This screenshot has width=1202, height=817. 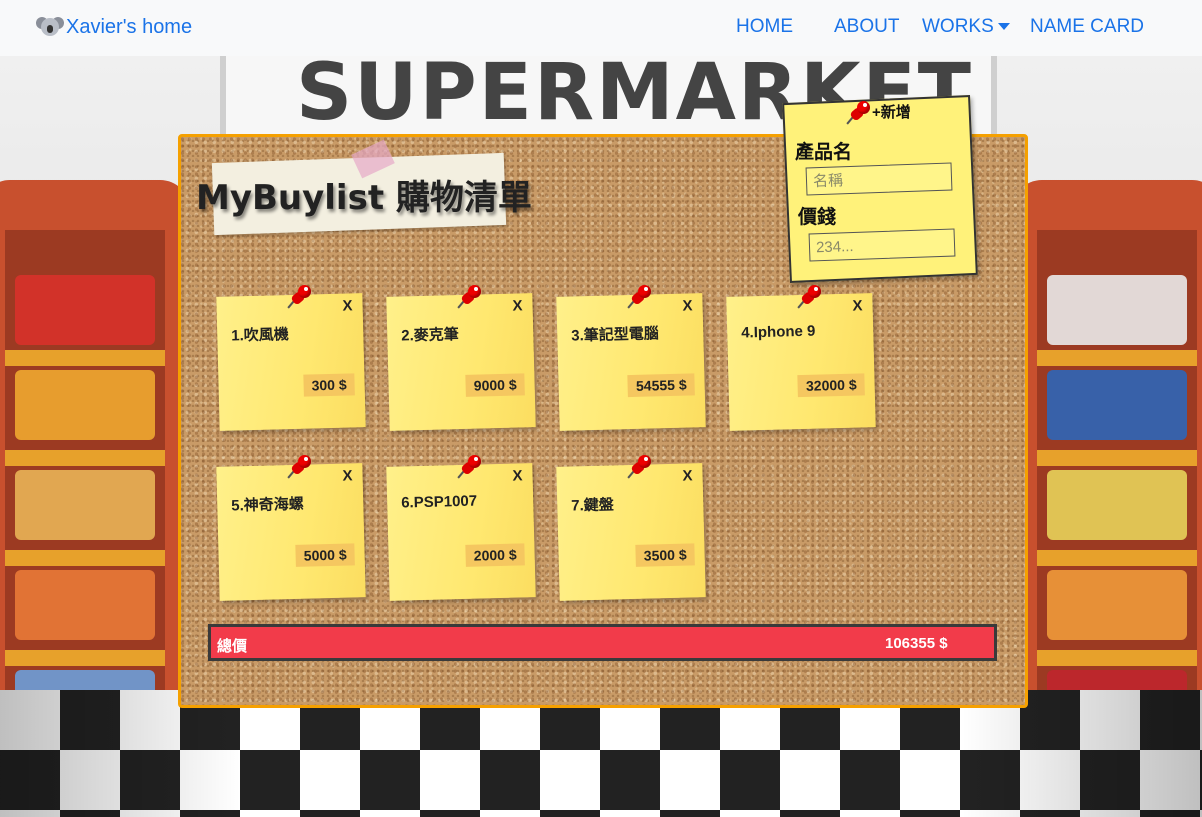 What do you see at coordinates (461, 362) in the screenshot?
I see `list-item: 2.麥克筆 X 9000 $` at bounding box center [461, 362].